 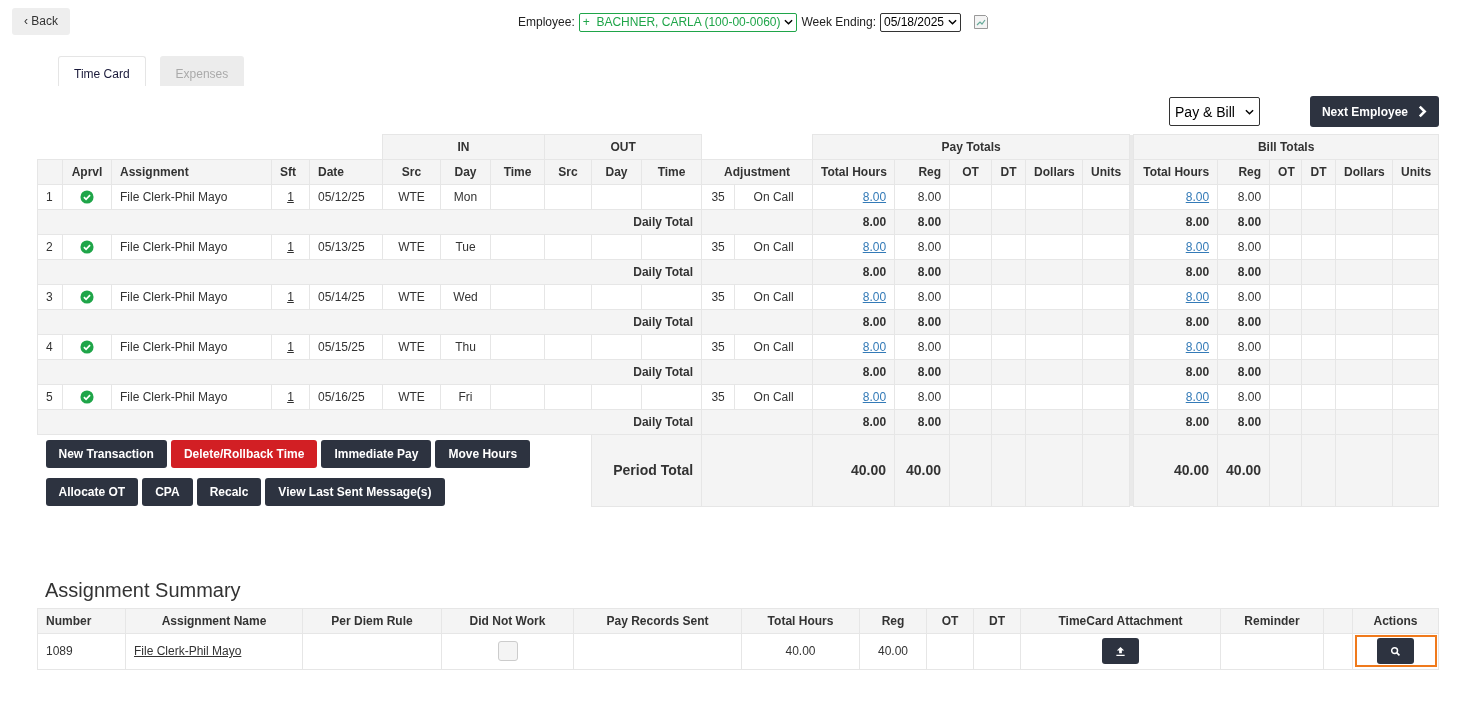 What do you see at coordinates (1214, 111) in the screenshot?
I see `view-select: Pay & Bill` at bounding box center [1214, 111].